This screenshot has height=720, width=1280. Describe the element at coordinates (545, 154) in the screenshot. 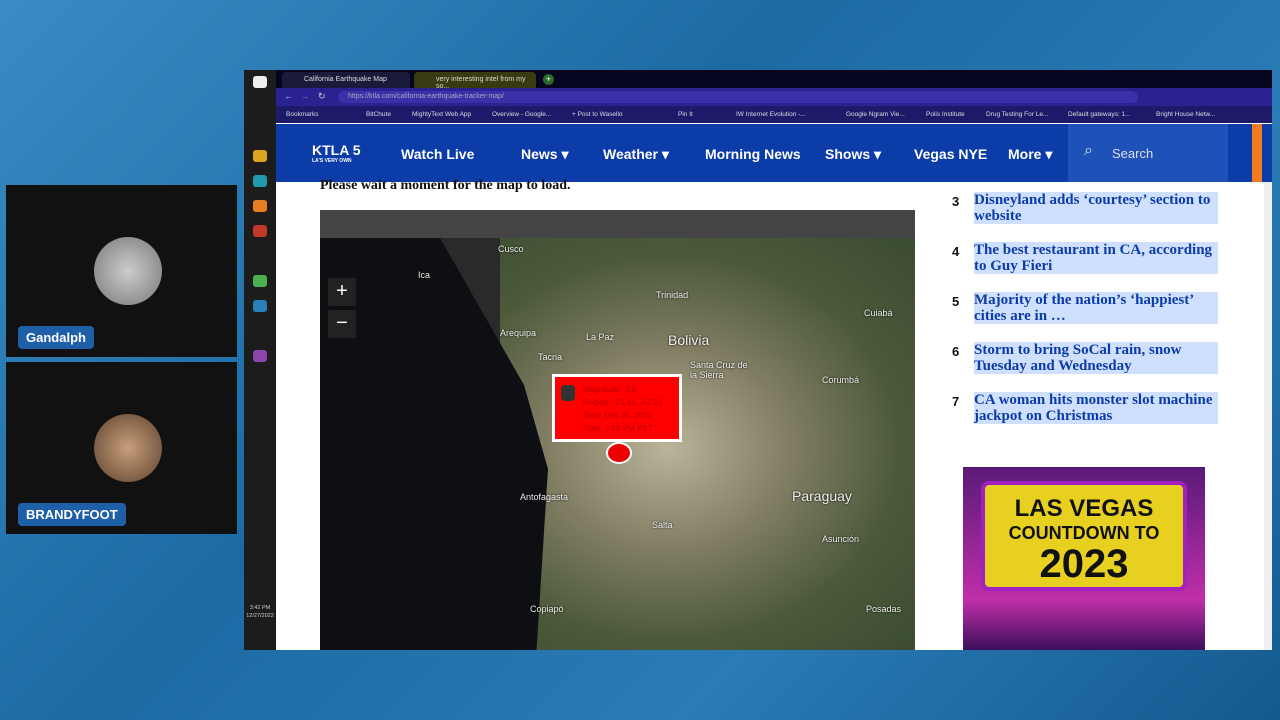

I see `nav-news: News ▾` at that location.